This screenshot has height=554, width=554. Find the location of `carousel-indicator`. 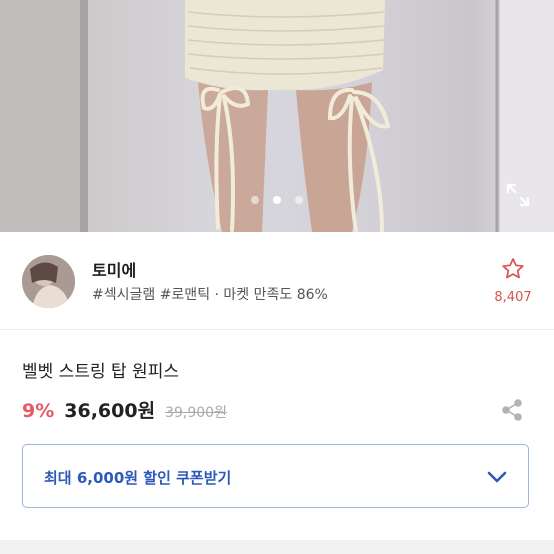

carousel-indicator is located at coordinates (277, 200).